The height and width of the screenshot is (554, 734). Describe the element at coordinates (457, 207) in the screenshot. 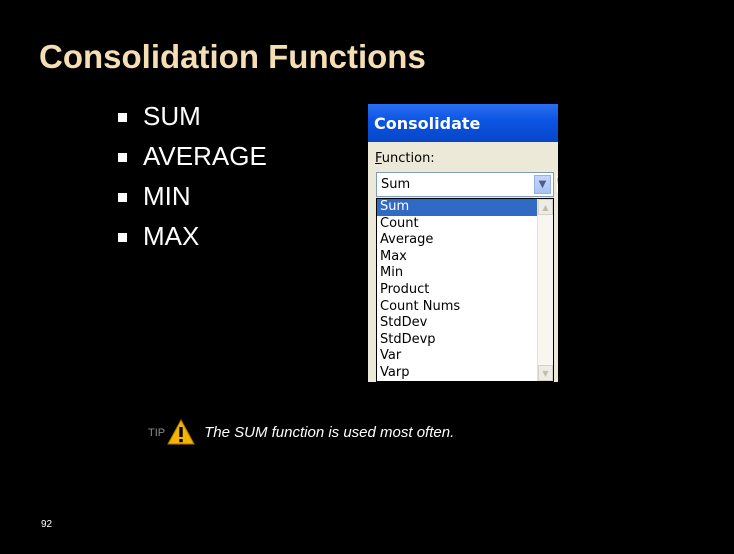

I see `option-sum: Sum` at that location.